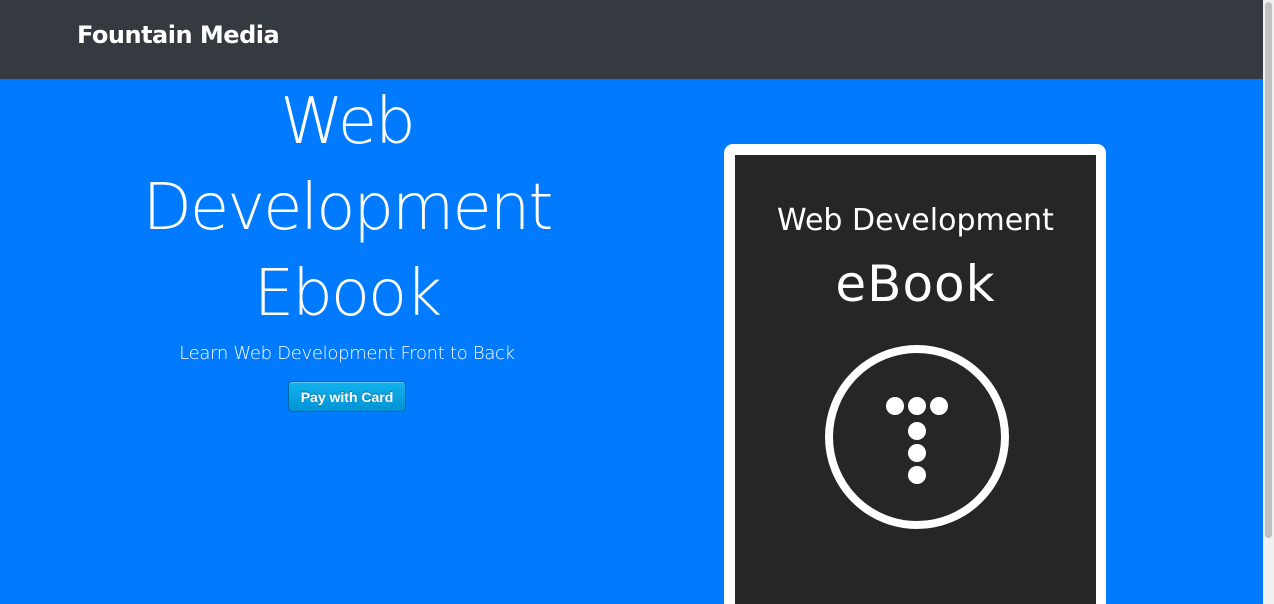 This screenshot has height=604, width=1274. Describe the element at coordinates (178, 35) in the screenshot. I see `brand-link: Fountain Media` at that location.